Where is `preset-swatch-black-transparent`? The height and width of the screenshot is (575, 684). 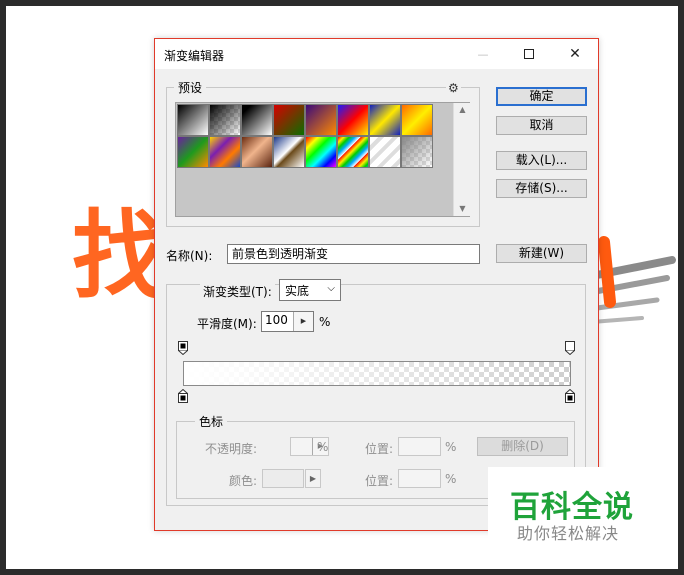 preset-swatch-black-transparent is located at coordinates (225, 120).